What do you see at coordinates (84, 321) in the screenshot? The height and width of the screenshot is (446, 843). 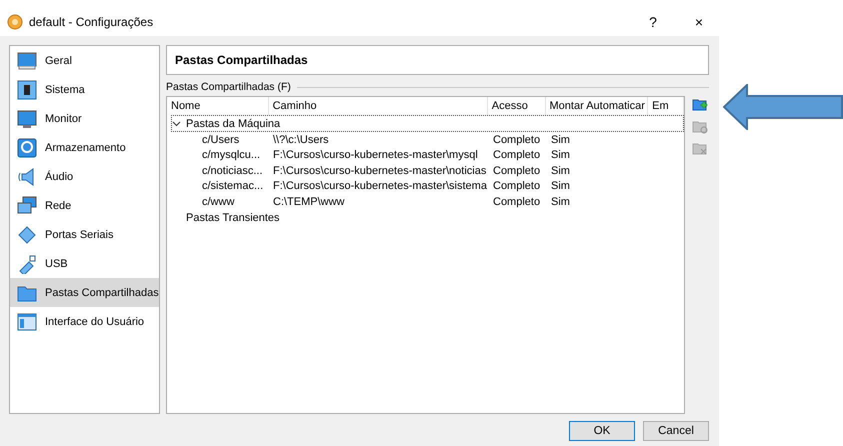 I see `sidebar-item: Interface do Usuário` at bounding box center [84, 321].